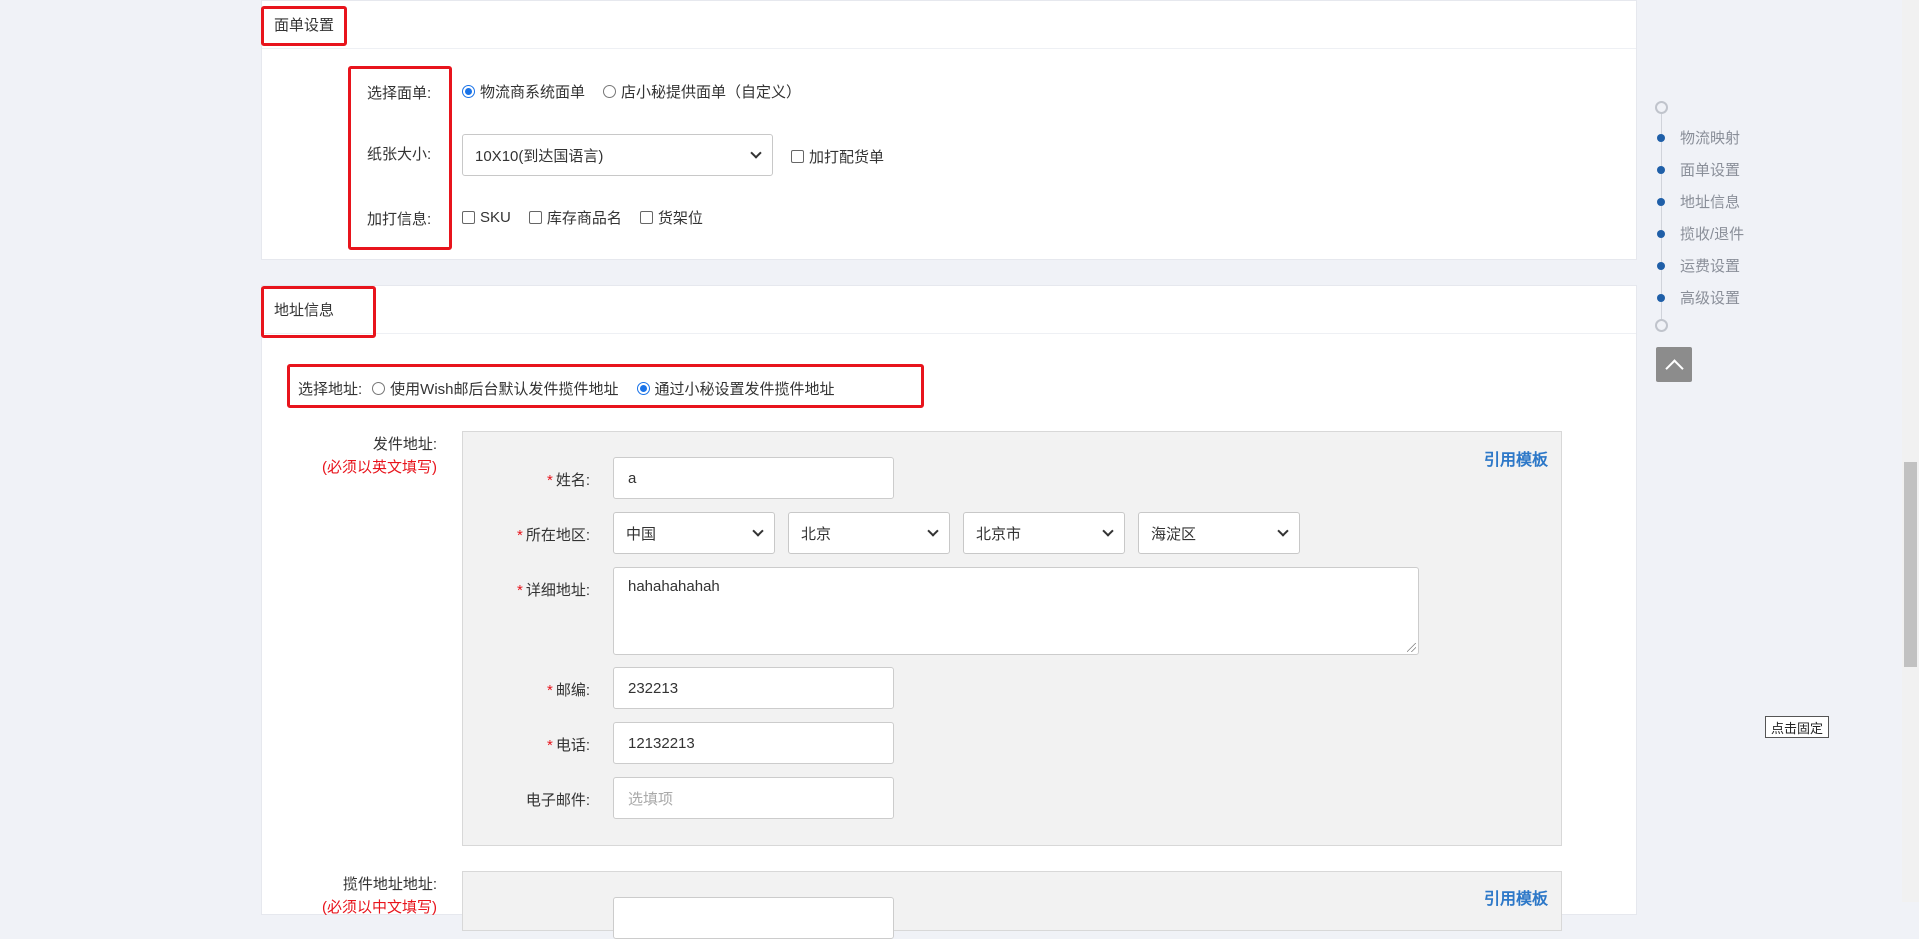  I want to click on form-settings-title: 面单设置, so click(304, 25).